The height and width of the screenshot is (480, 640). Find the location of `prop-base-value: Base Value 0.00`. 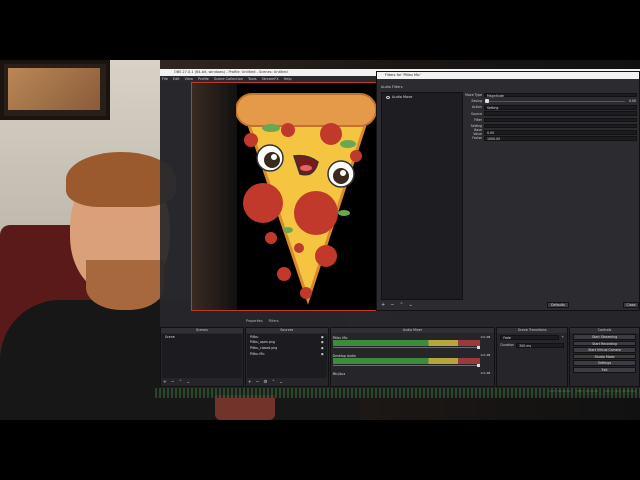

prop-base-value: Base Value 0.00 is located at coordinates (551, 132).